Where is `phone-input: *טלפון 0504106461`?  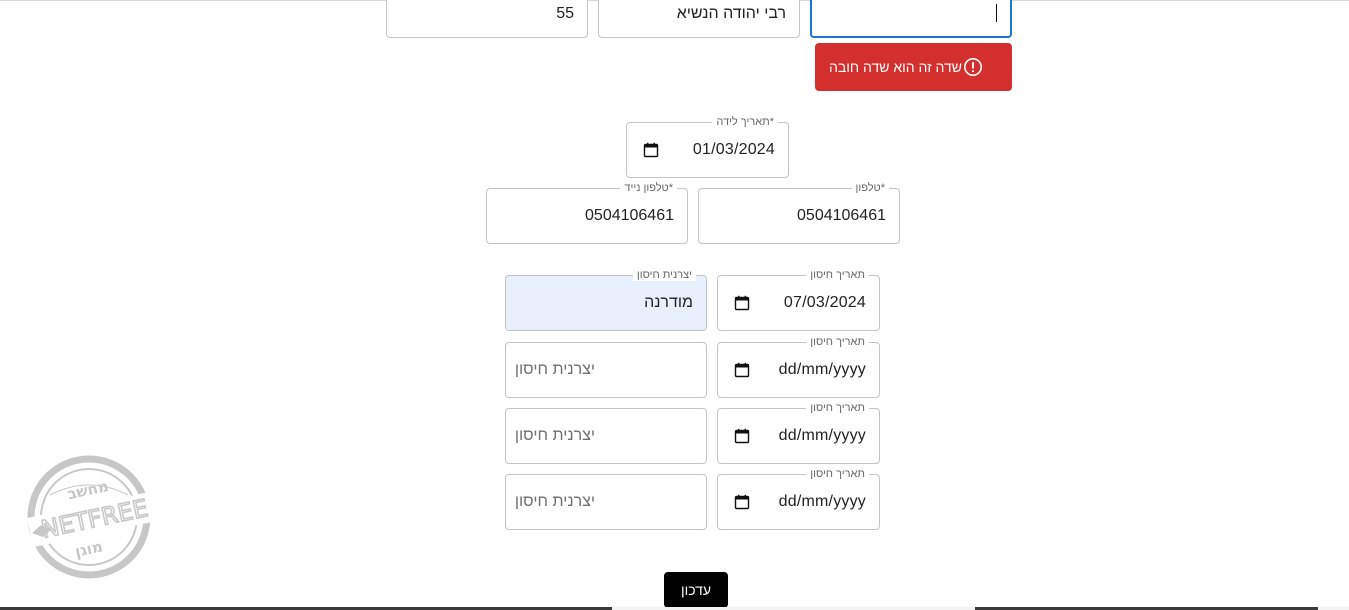
phone-input: *טלפון 0504106461 is located at coordinates (799, 213).